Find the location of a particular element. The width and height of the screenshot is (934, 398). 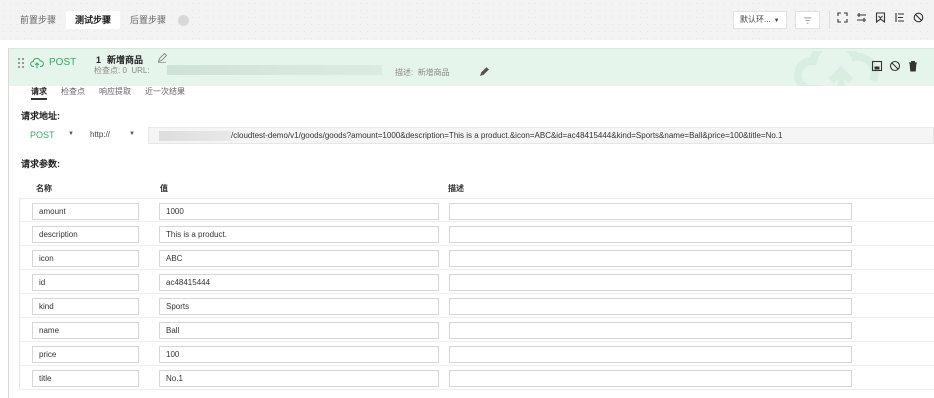

param-value-input: ABC is located at coordinates (299, 258).